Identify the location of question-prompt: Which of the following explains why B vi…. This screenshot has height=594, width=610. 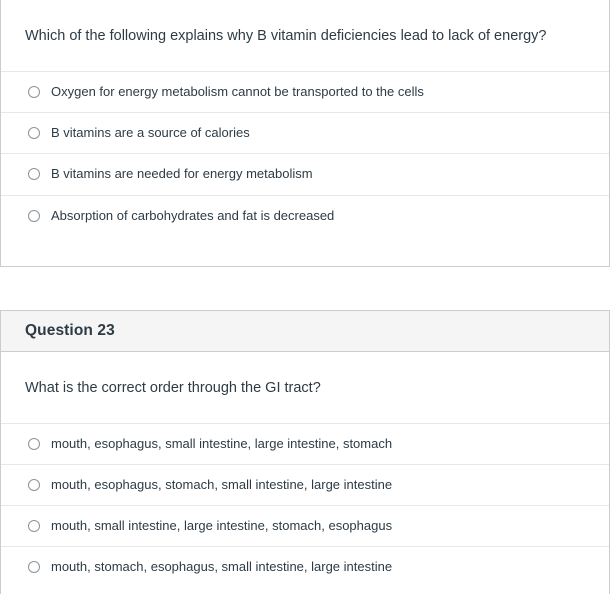
(286, 36).